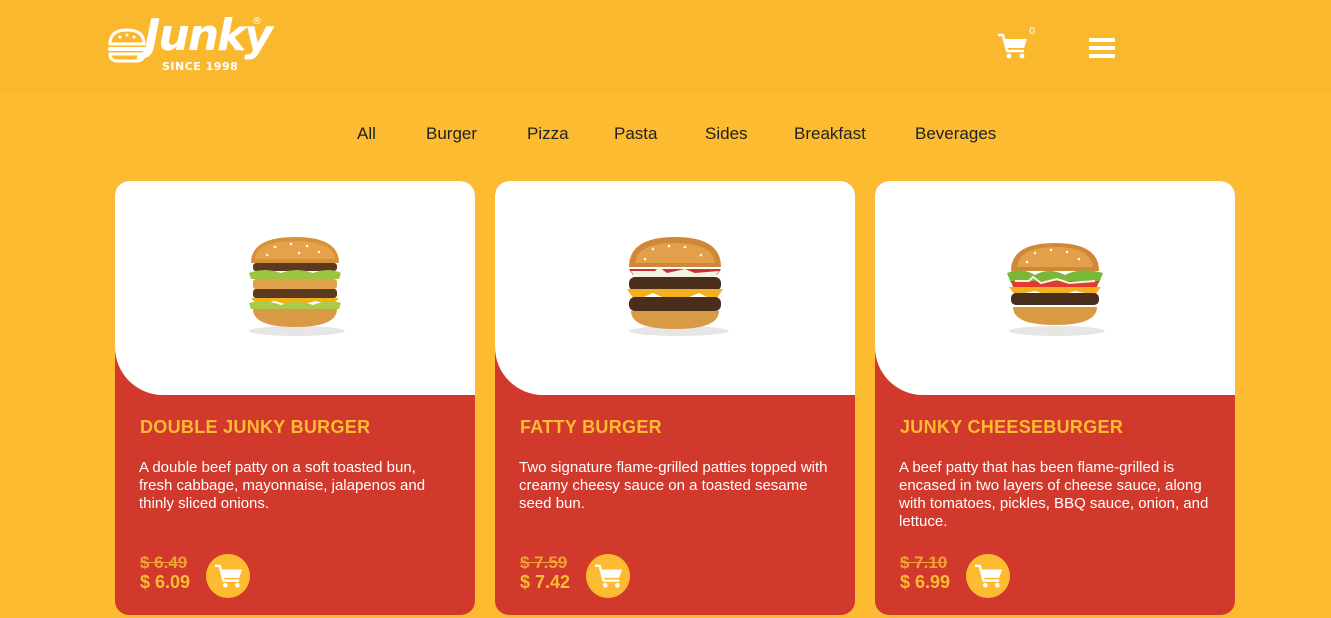 The height and width of the screenshot is (618, 1331). I want to click on fatty-burger-image, so click(678, 286).